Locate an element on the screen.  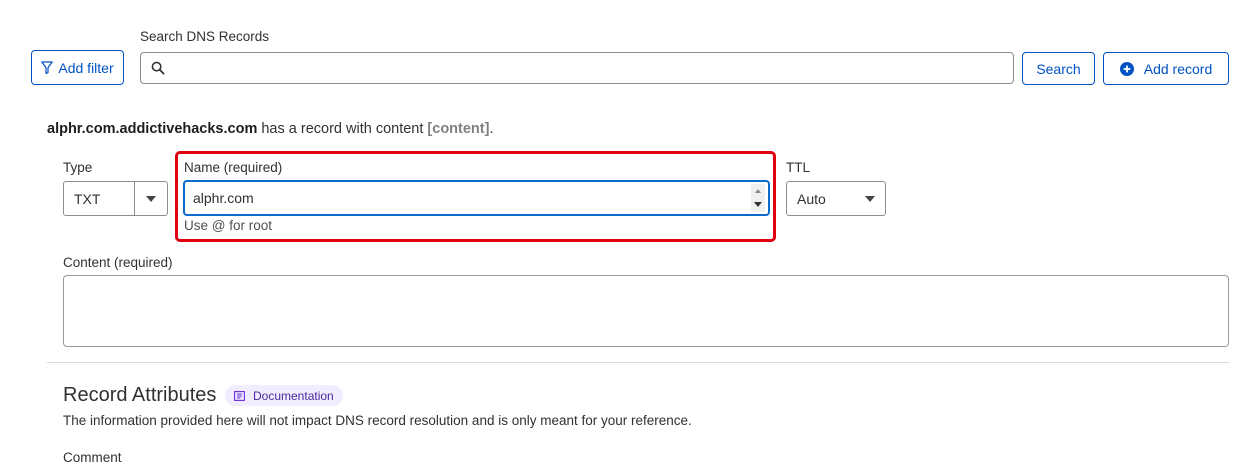
documentation-label: Documentation is located at coordinates (293, 395).